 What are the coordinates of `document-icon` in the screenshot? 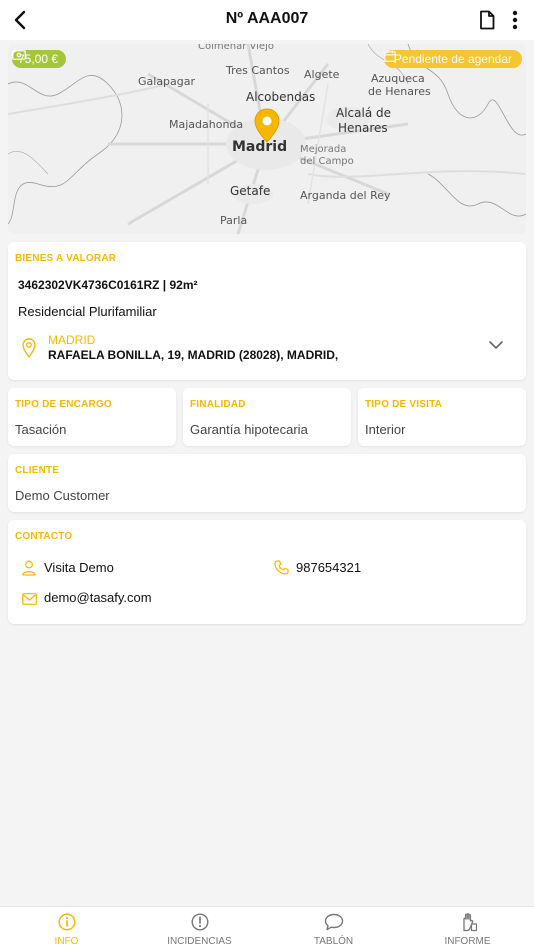 It's located at (487, 20).